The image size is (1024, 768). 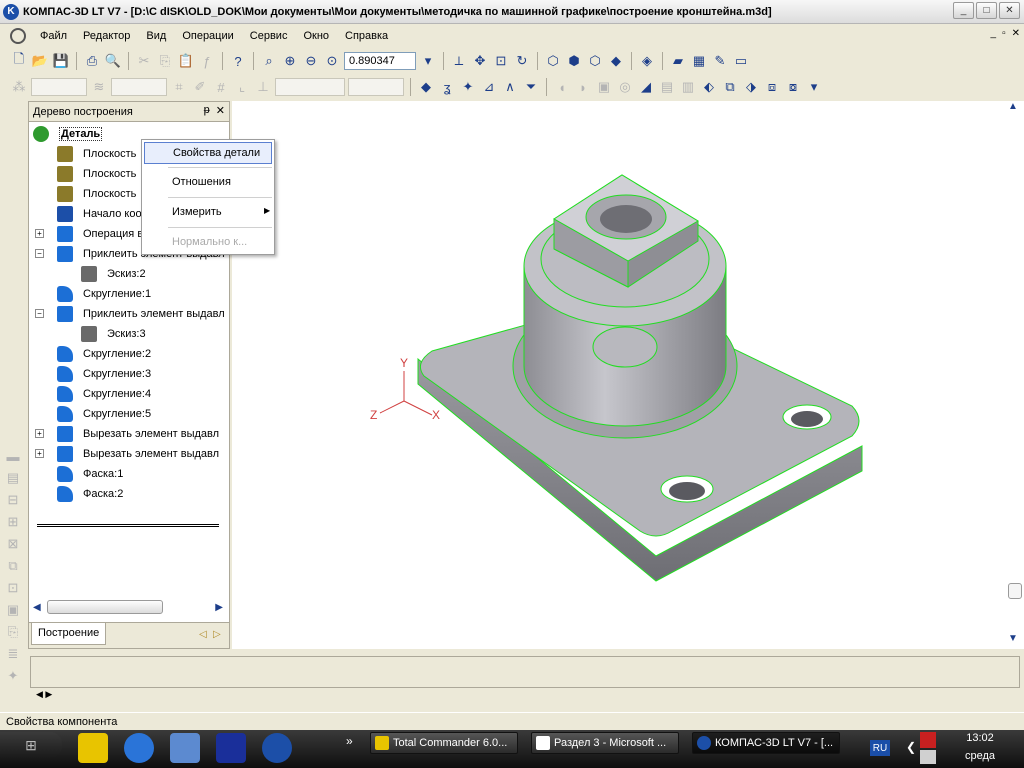 What do you see at coordinates (102, 214) in the screenshot?
I see `tree-item: Начало коор` at bounding box center [102, 214].